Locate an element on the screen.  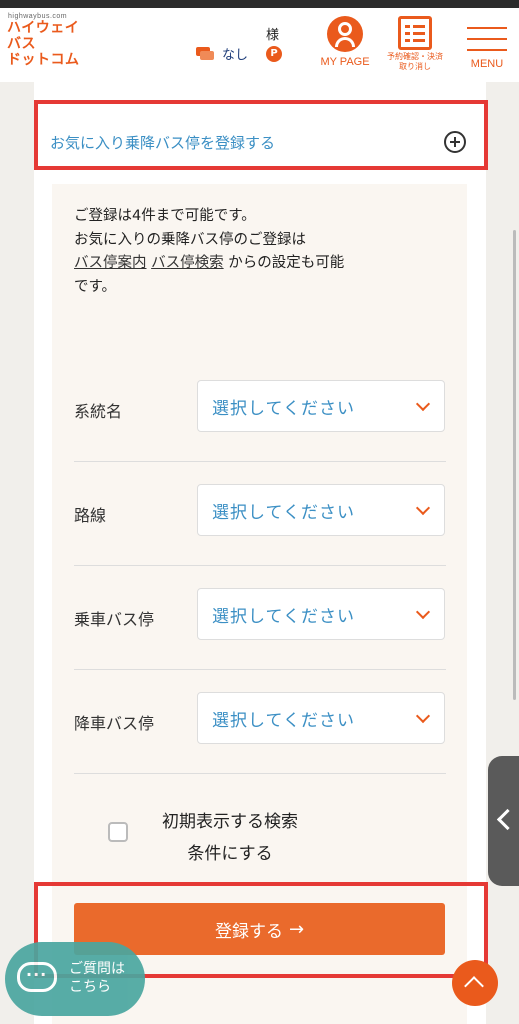
boarding-stop-select: 選択してください is located at coordinates (321, 614).